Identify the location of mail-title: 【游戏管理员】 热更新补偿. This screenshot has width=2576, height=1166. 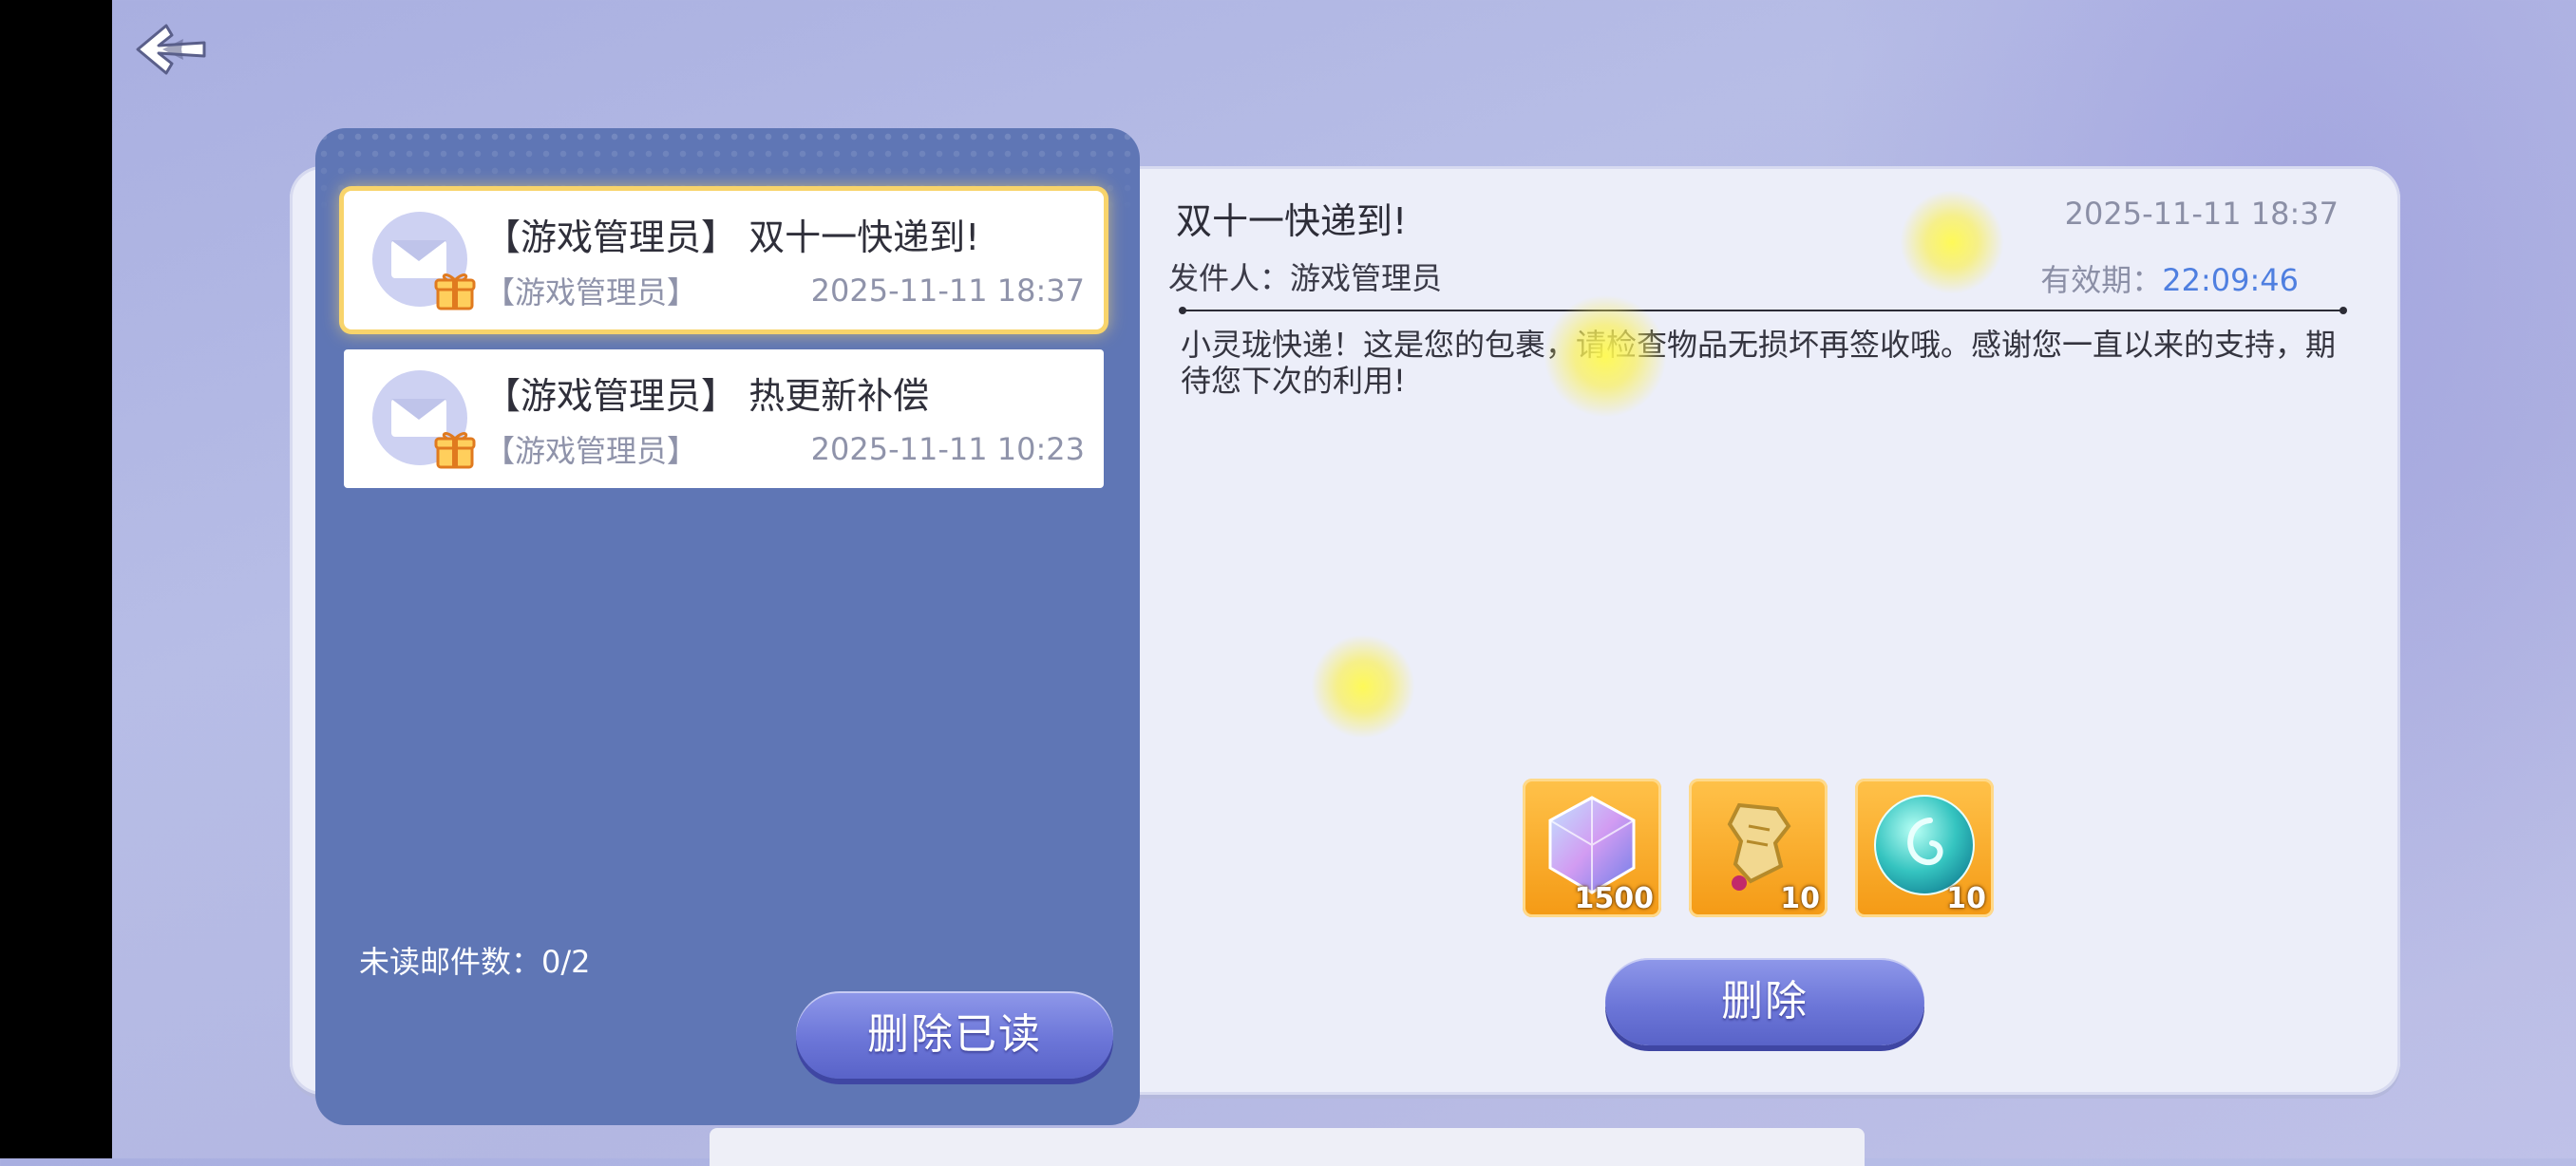
(707, 396).